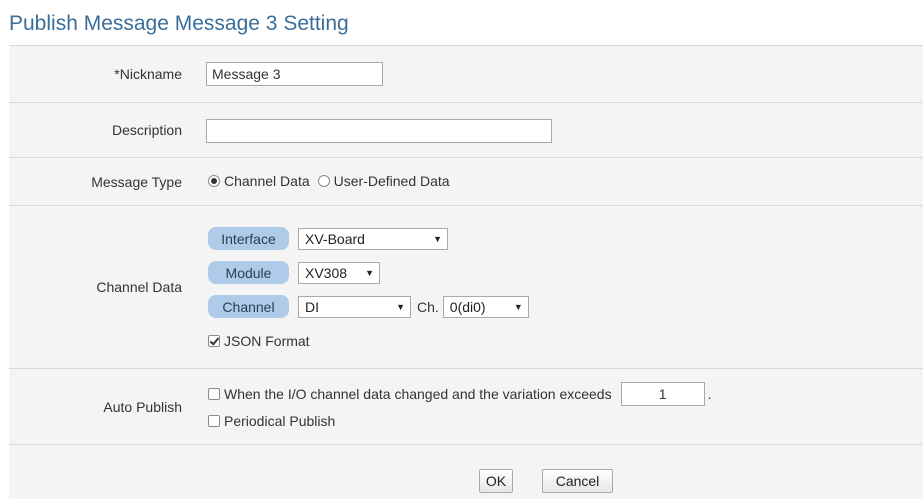 The image size is (923, 499). Describe the element at coordinates (466, 472) in the screenshot. I see `button-bar: OK Cancel` at that location.